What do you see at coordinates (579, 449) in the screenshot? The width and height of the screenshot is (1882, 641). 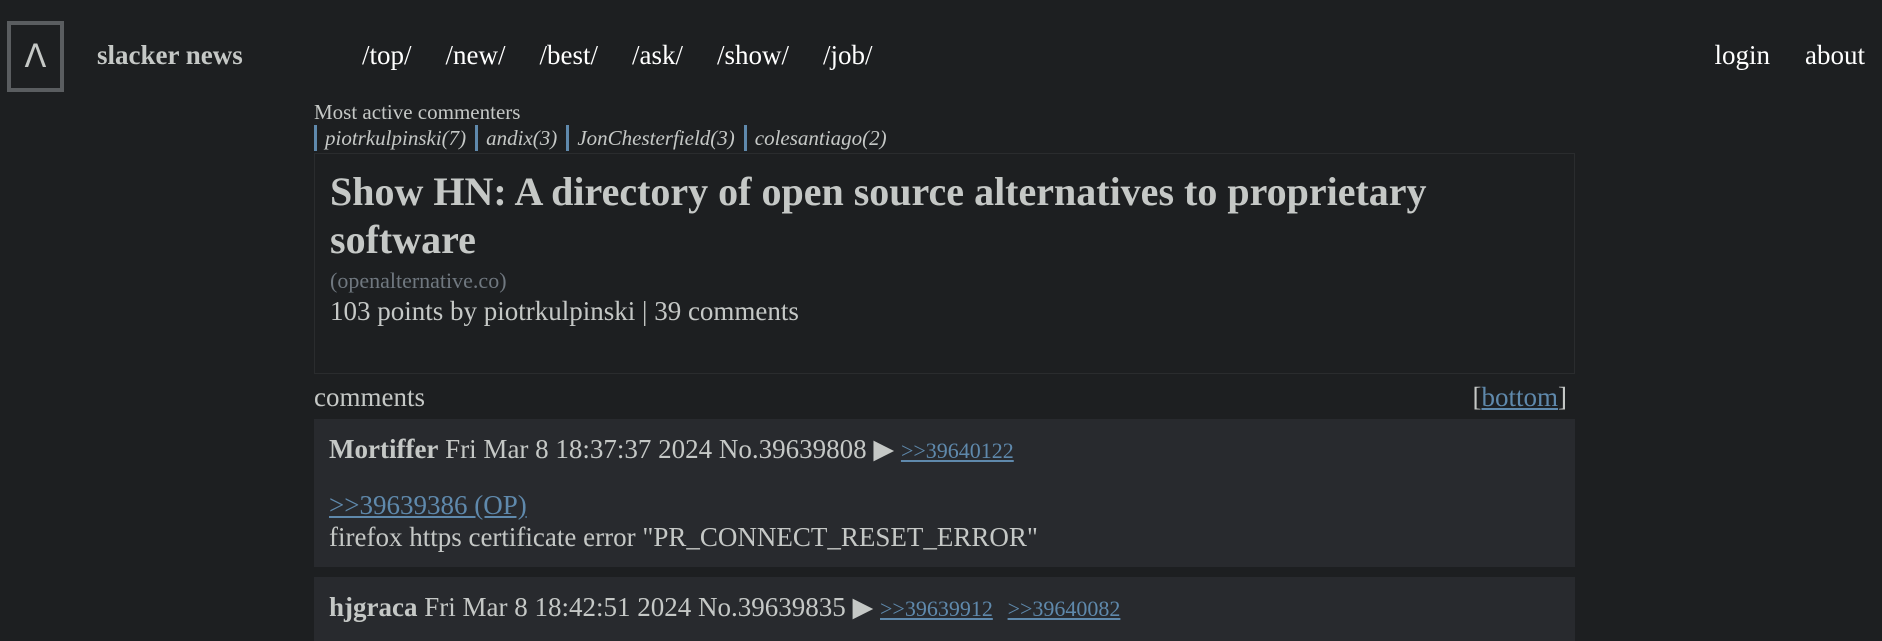 I see `comment-date: Fri Mar 8 18:37:37 2024` at bounding box center [579, 449].